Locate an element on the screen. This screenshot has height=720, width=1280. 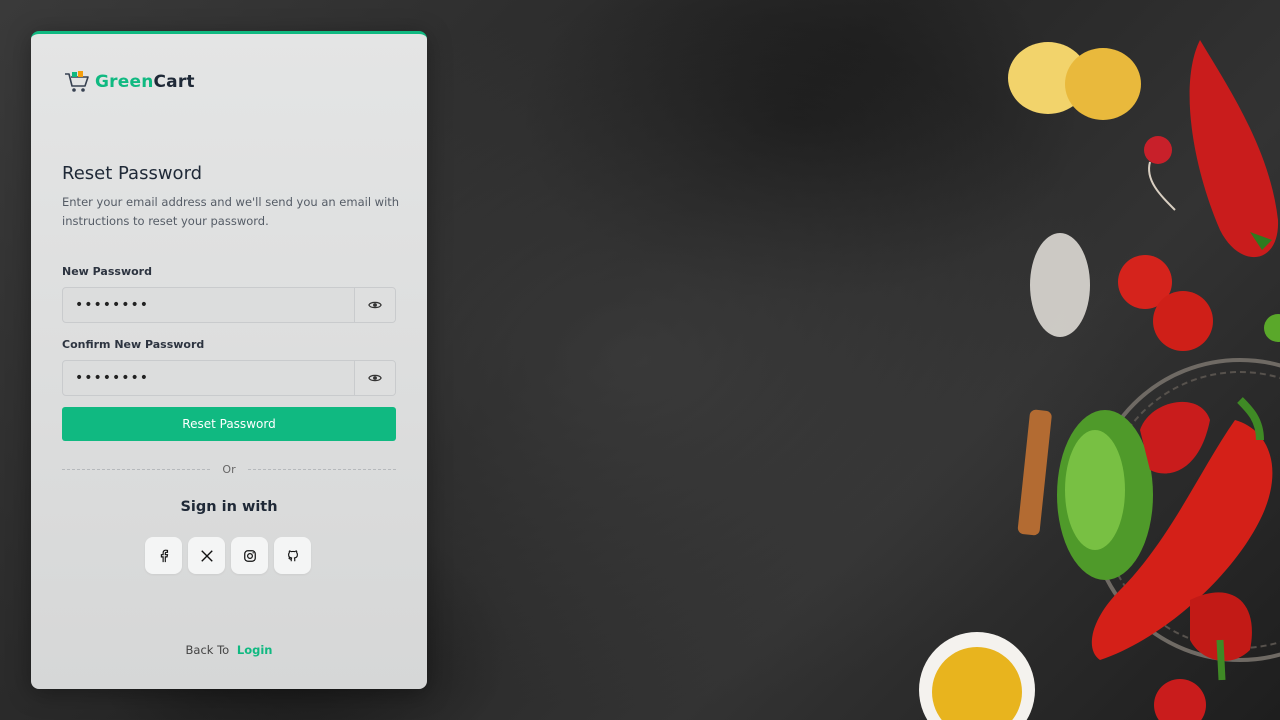
toggle-new-password-visibility-button is located at coordinates (374, 305).